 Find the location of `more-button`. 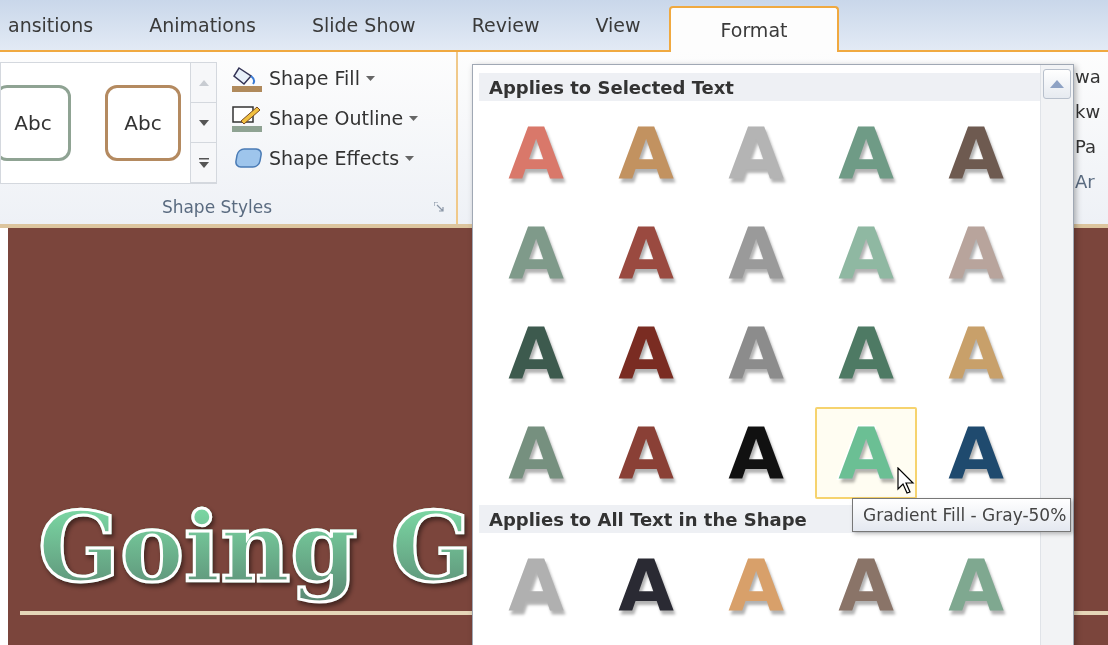

more-button is located at coordinates (203, 163).